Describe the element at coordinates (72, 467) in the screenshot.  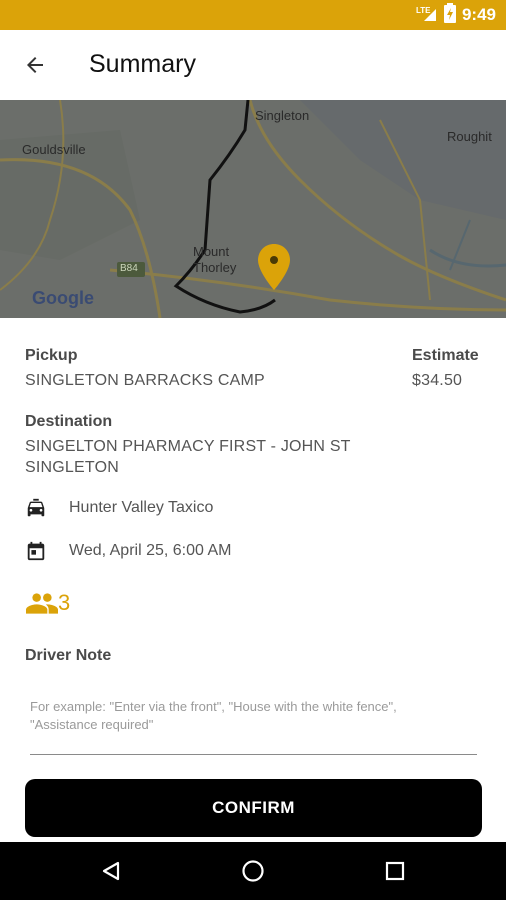
I see `destination-line2: SINGLETON` at that location.